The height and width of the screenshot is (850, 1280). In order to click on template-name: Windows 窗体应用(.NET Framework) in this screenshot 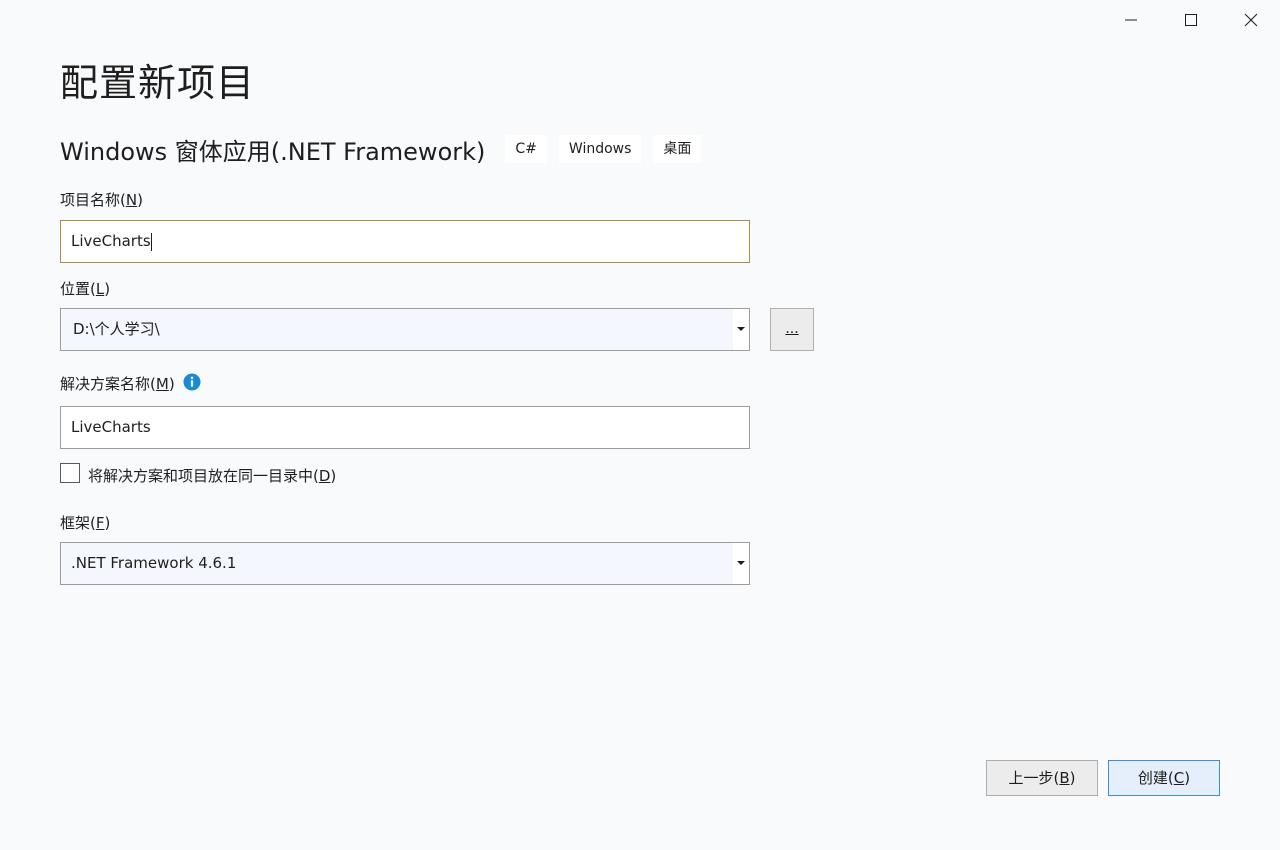, I will do `click(273, 151)`.